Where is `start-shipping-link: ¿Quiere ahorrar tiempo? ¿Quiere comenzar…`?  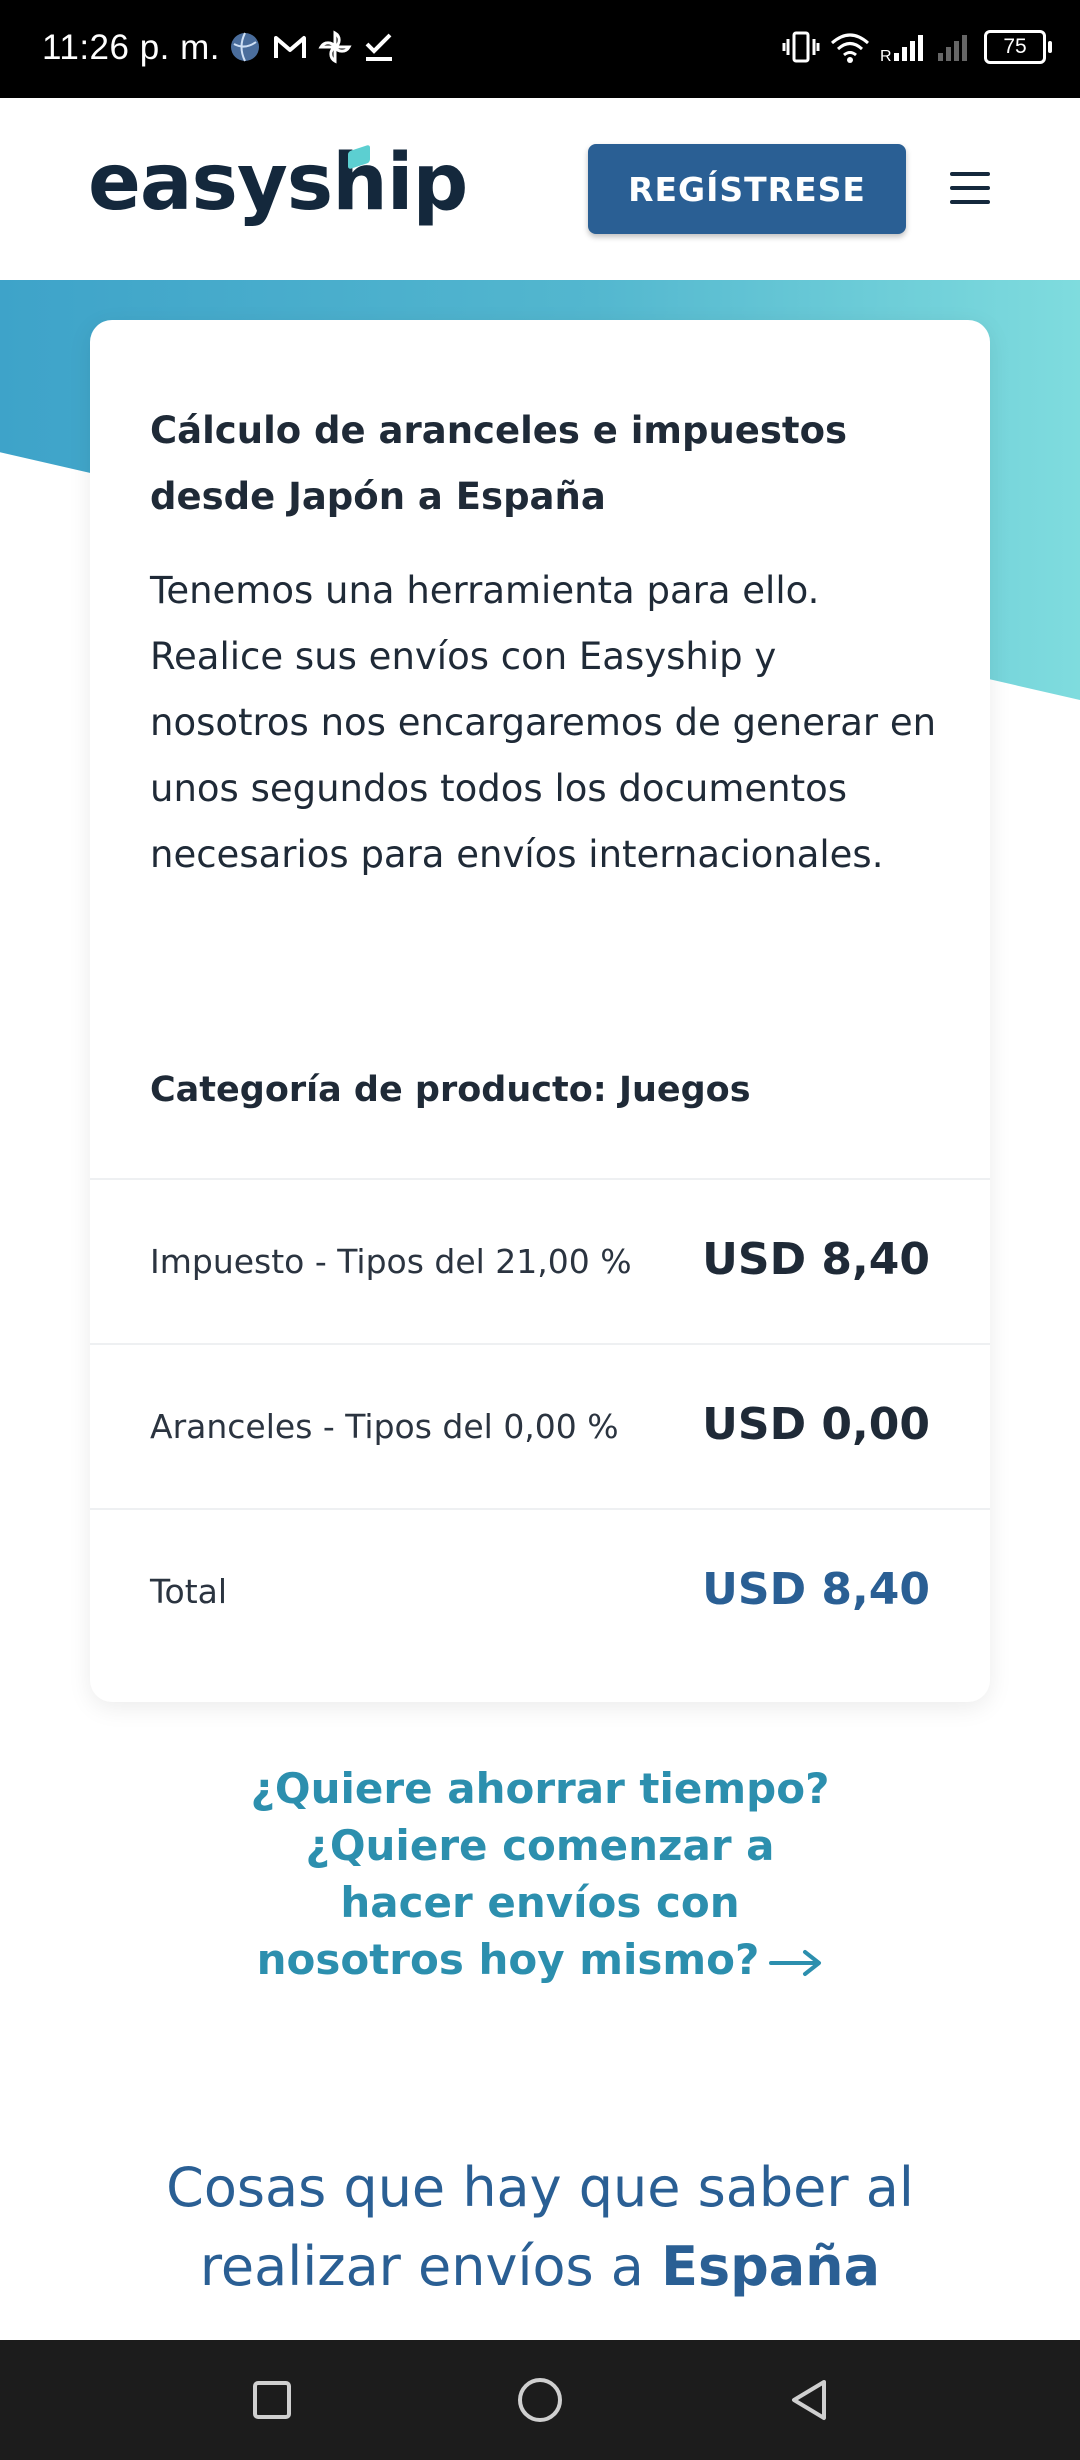
start-shipping-link: ¿Quiere ahorrar tiempo? ¿Quiere comenzar… is located at coordinates (540, 1874).